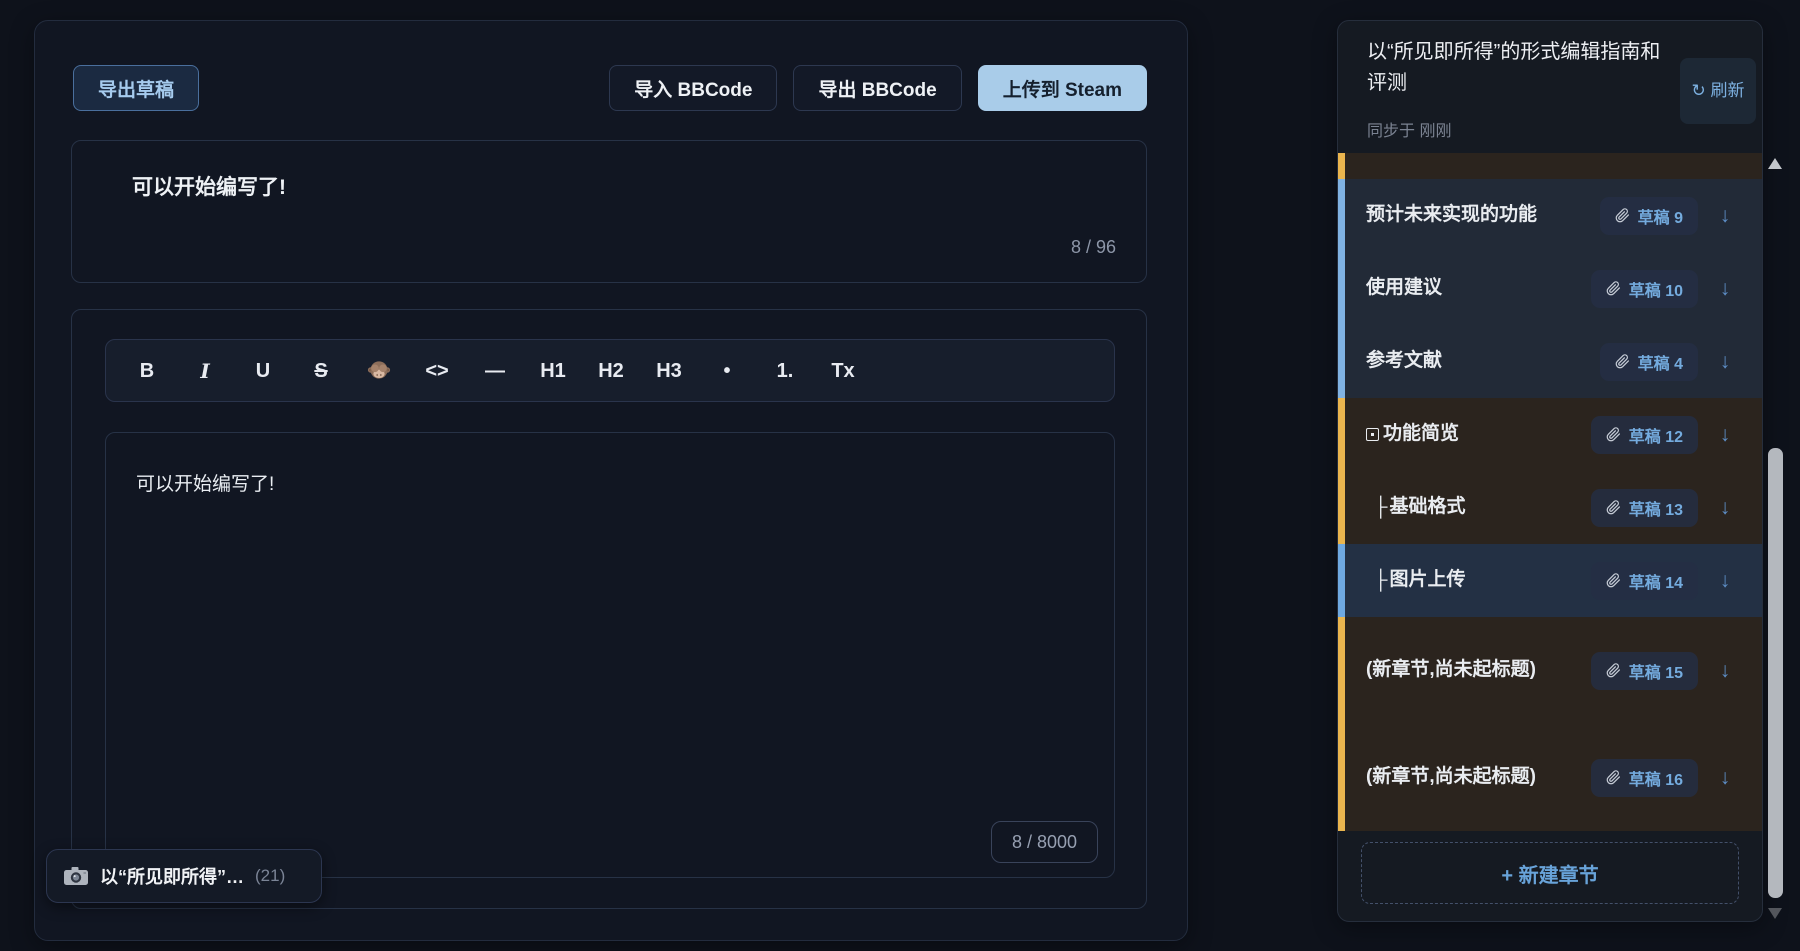 This screenshot has width=1800, height=951. Describe the element at coordinates (1550, 288) in the screenshot. I see `chapter-item: 使用建议 草稿 10 ↓` at that location.